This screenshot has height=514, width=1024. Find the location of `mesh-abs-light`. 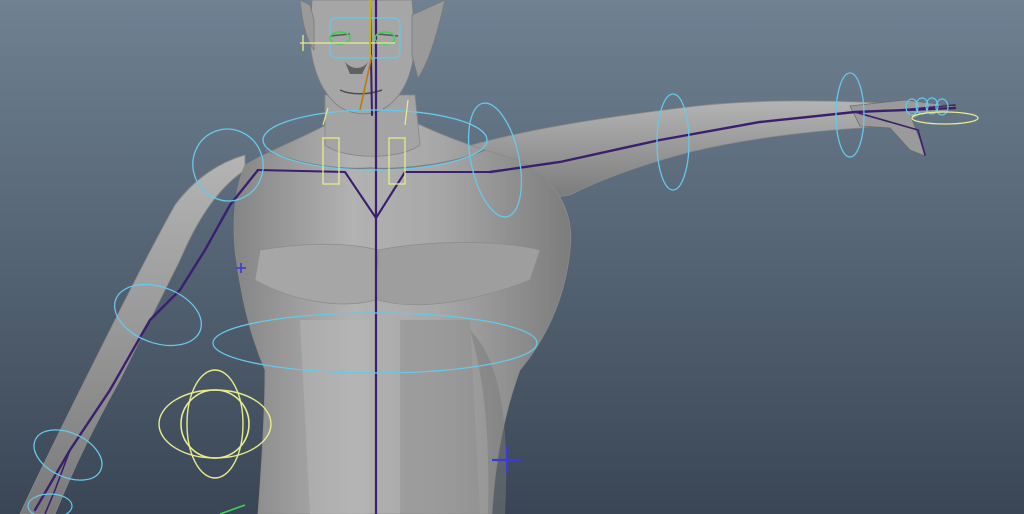

mesh-abs-light is located at coordinates (335, 417).